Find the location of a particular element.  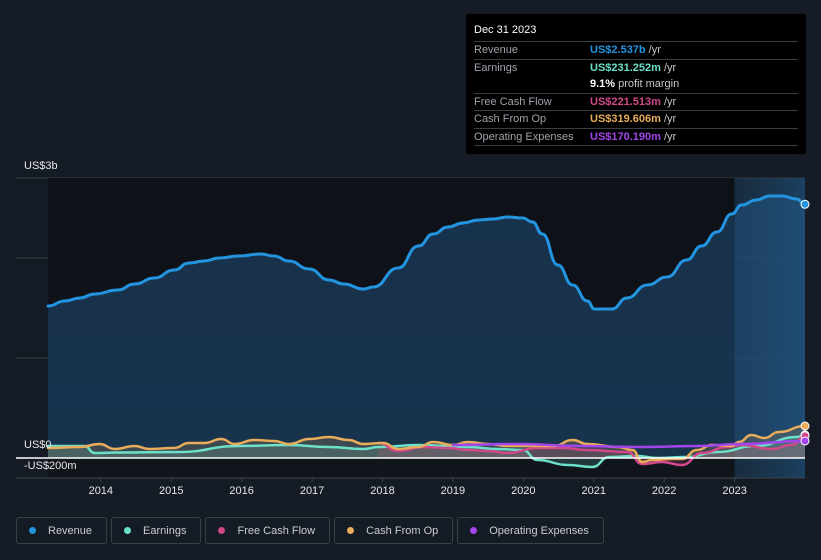

y-label-bottom: -US$200m is located at coordinates (50, 466).